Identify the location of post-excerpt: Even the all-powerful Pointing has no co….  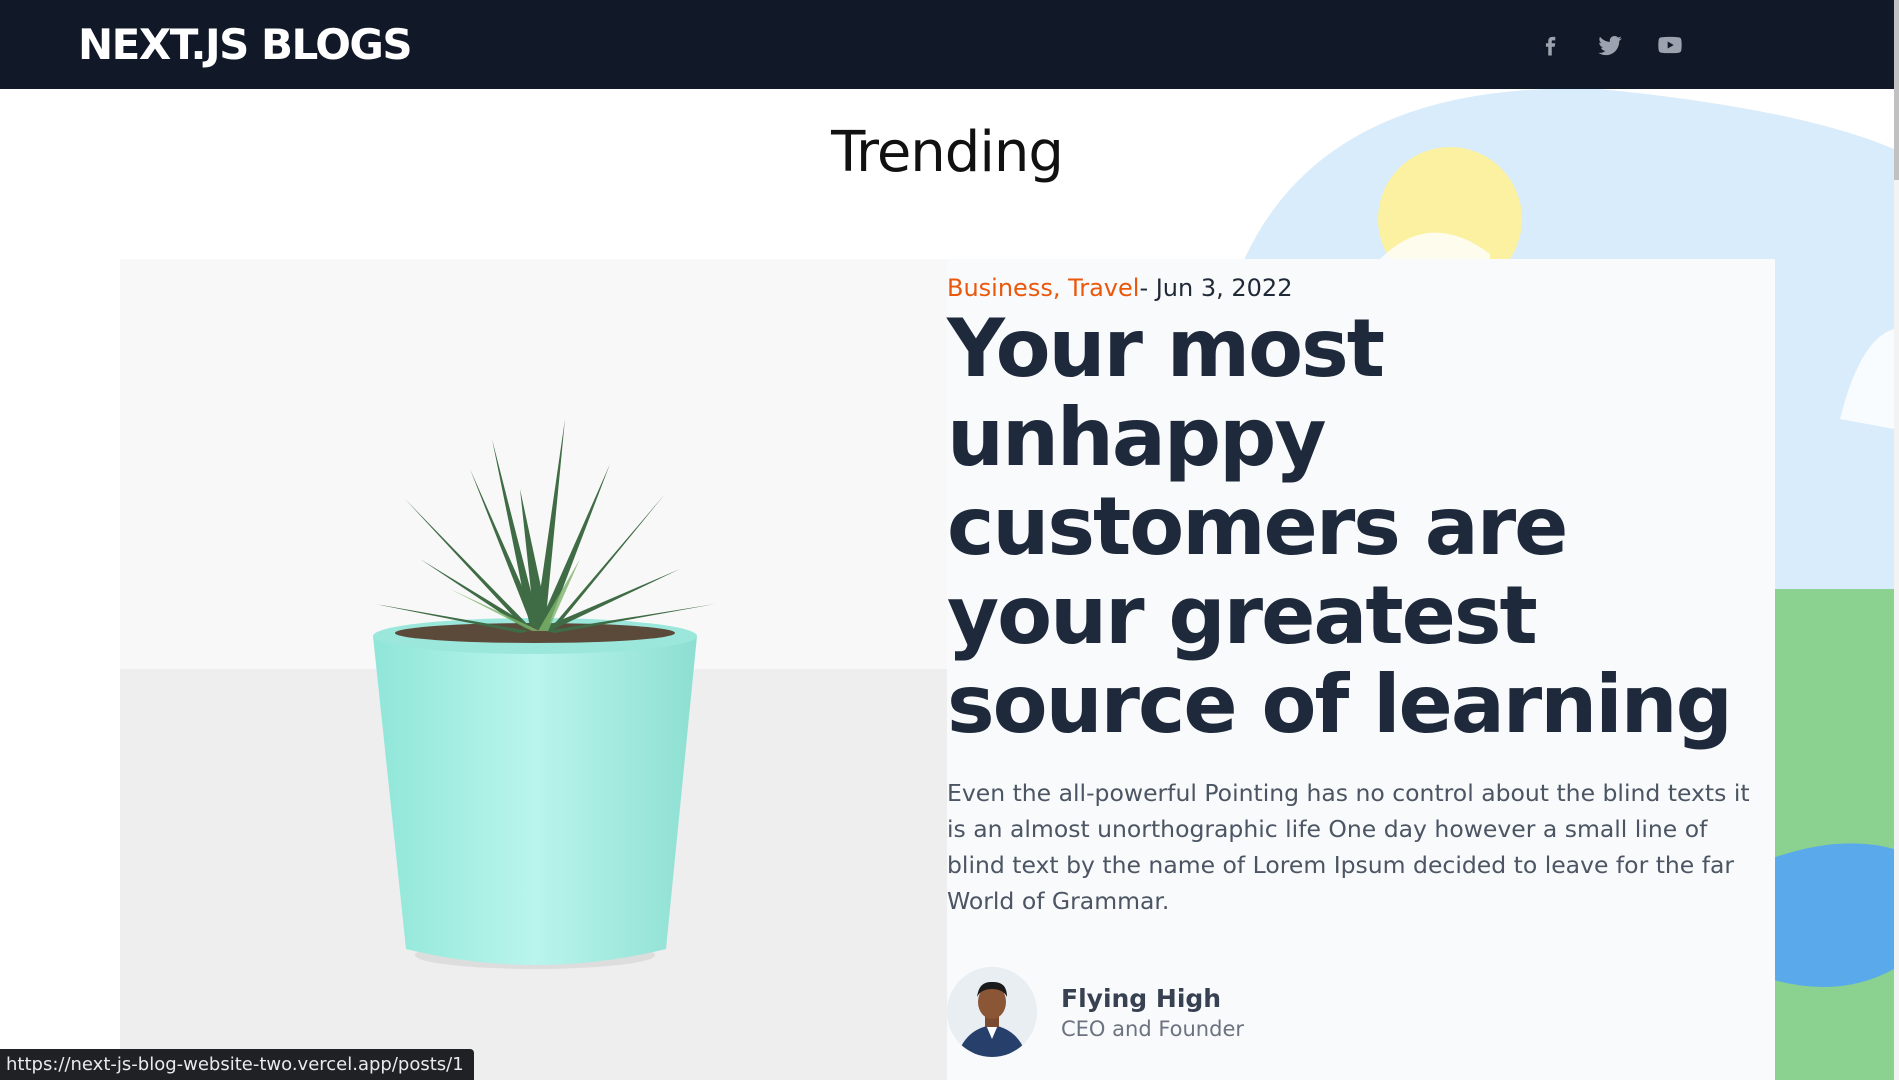
(1348, 847).